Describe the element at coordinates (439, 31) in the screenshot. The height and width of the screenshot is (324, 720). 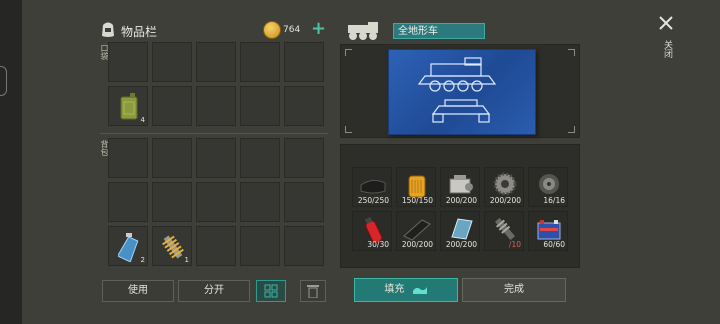
I see `vehicle-name: 全地形车` at that location.